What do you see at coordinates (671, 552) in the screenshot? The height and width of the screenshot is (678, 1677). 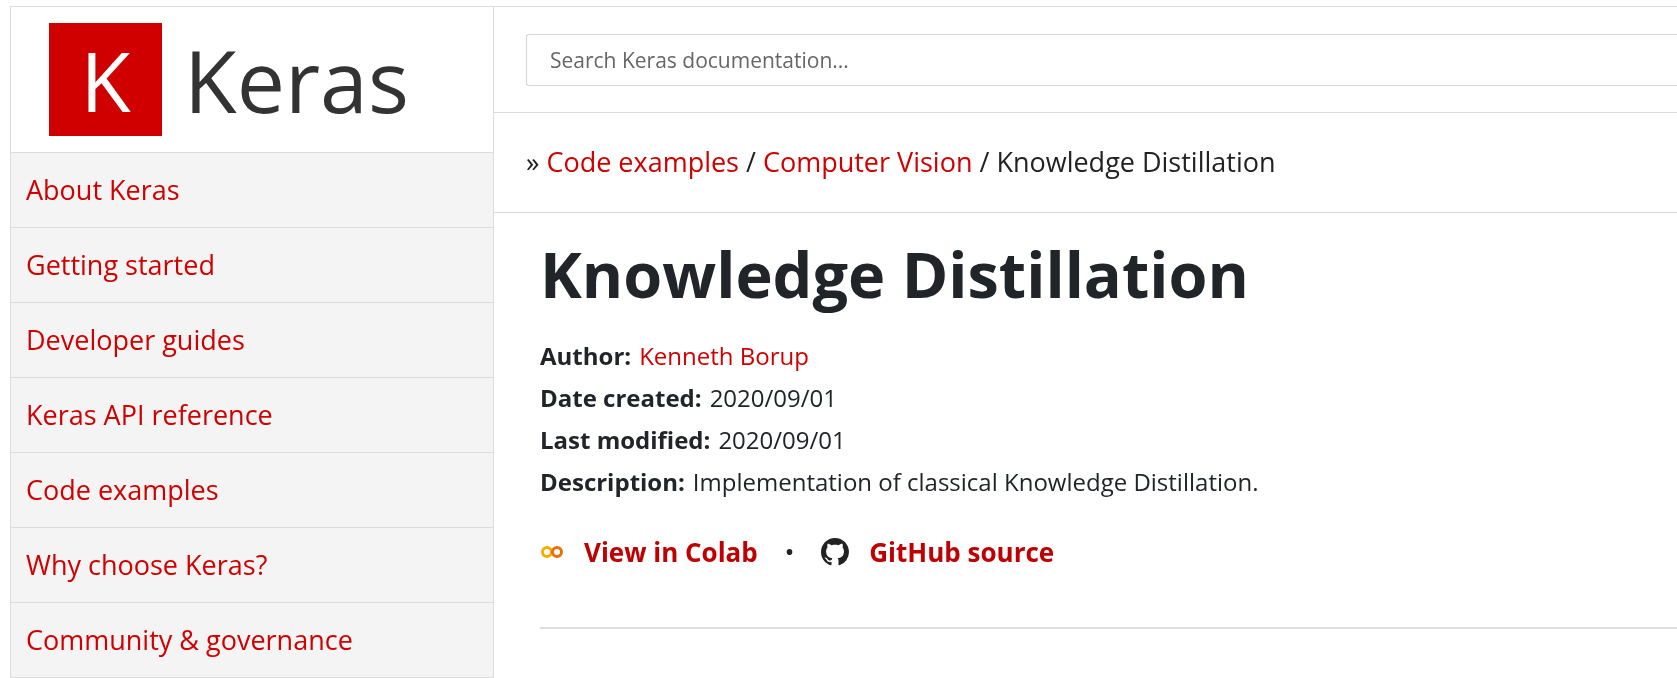 I see `colab-link: View in Colab` at bounding box center [671, 552].